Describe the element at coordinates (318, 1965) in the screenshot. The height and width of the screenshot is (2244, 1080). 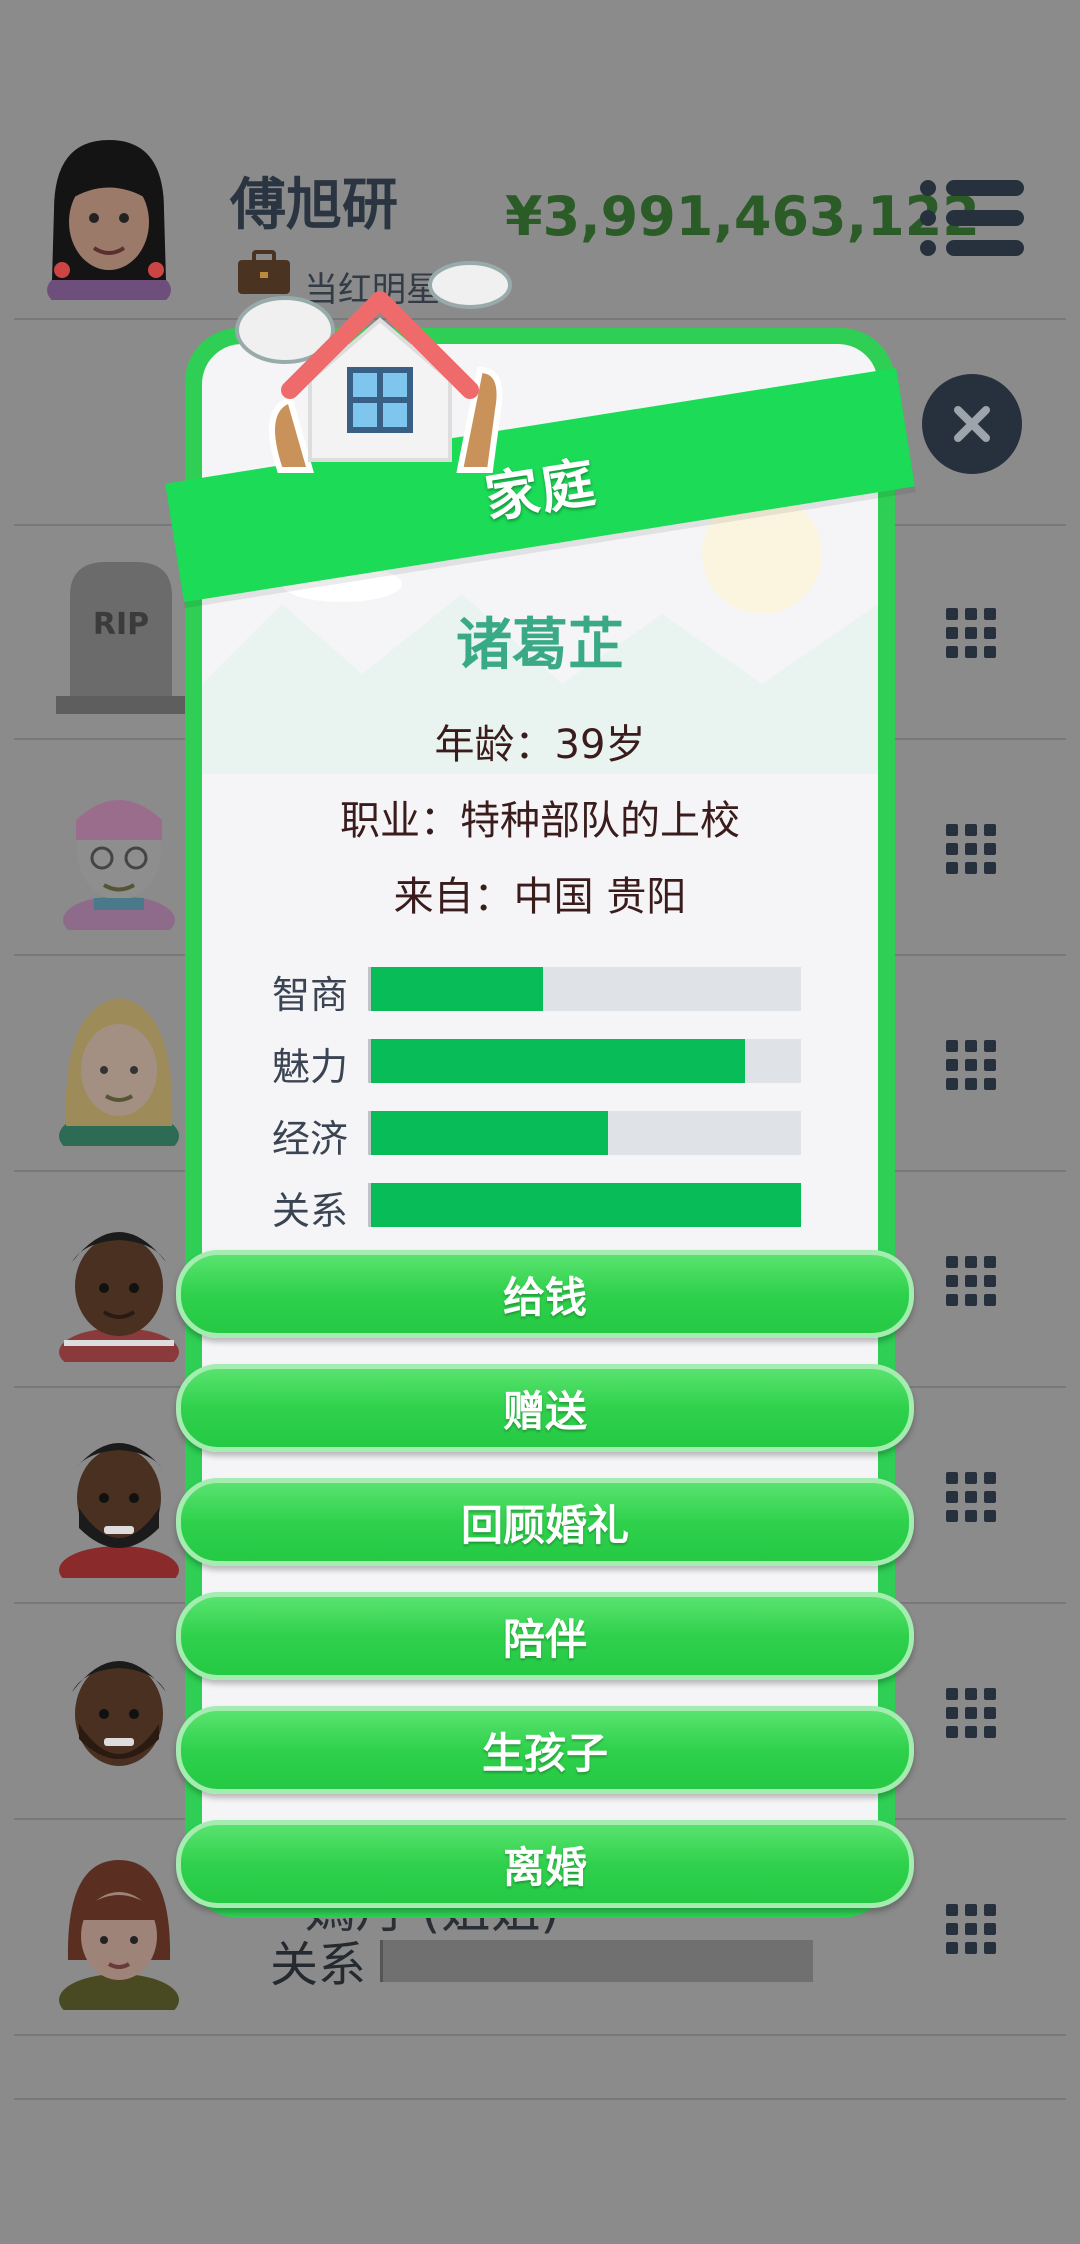
I see `relation-label: 关系` at that location.